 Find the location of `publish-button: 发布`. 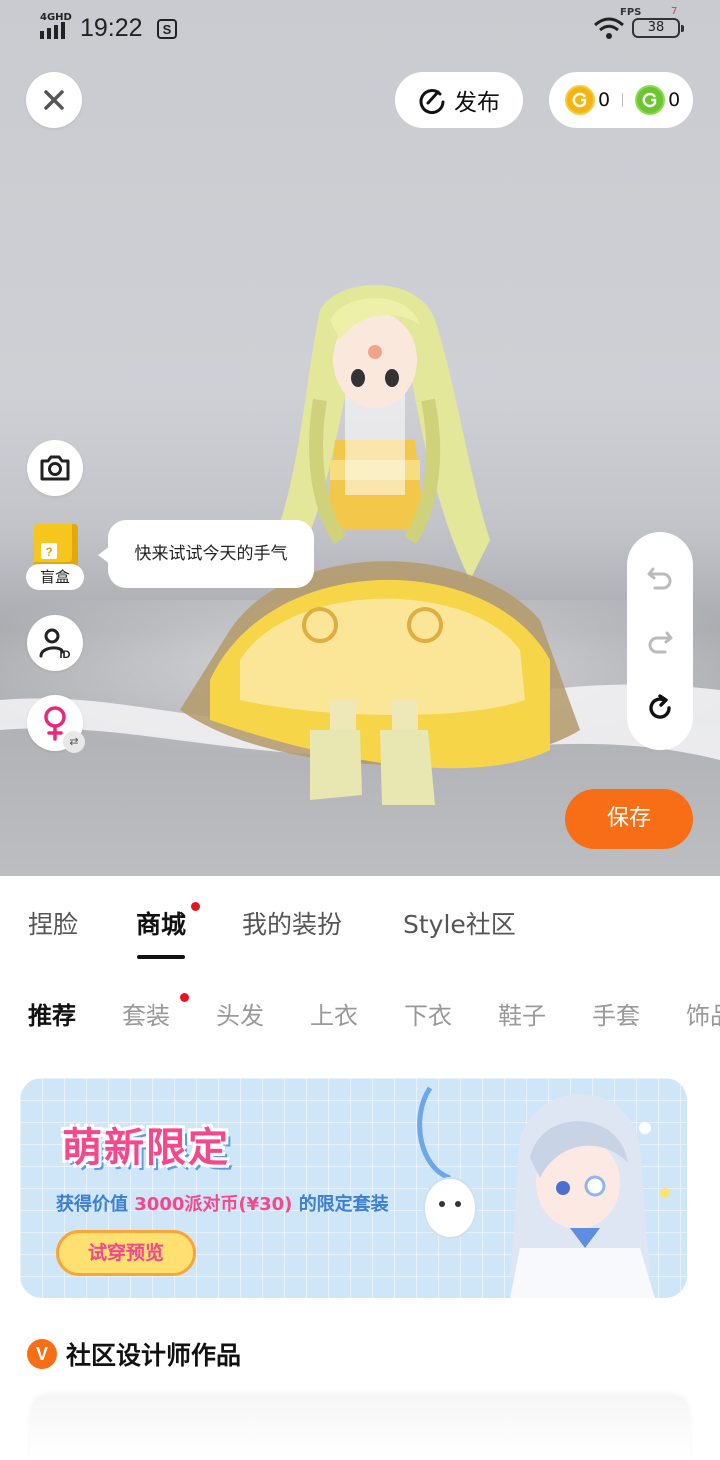

publish-button: 发布 is located at coordinates (459, 100).